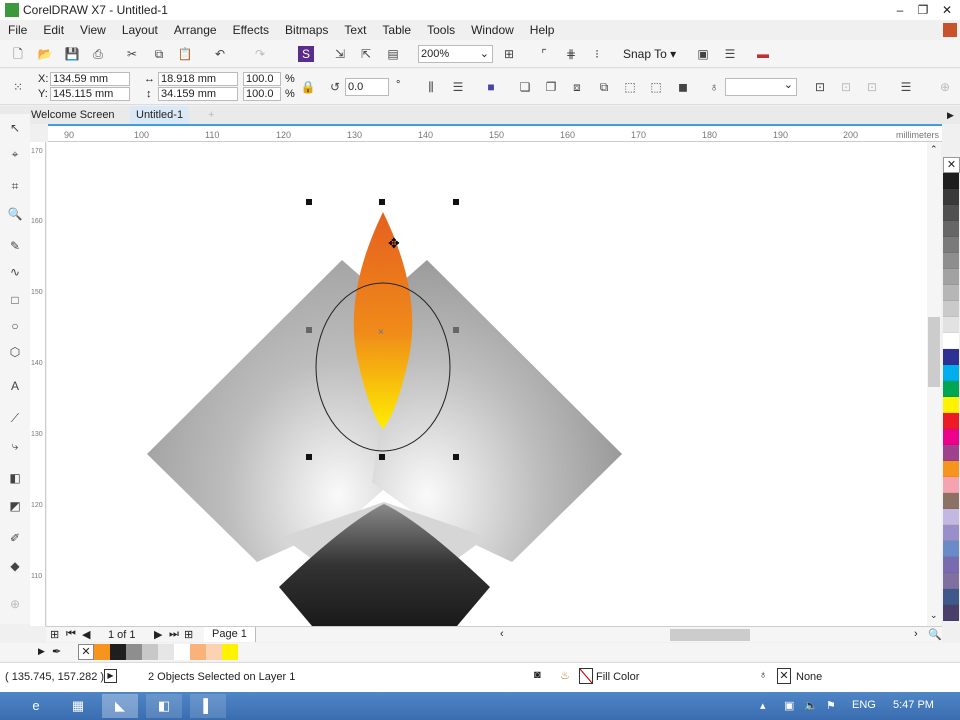  I want to click on scale-x-input: 100.0, so click(262, 79).